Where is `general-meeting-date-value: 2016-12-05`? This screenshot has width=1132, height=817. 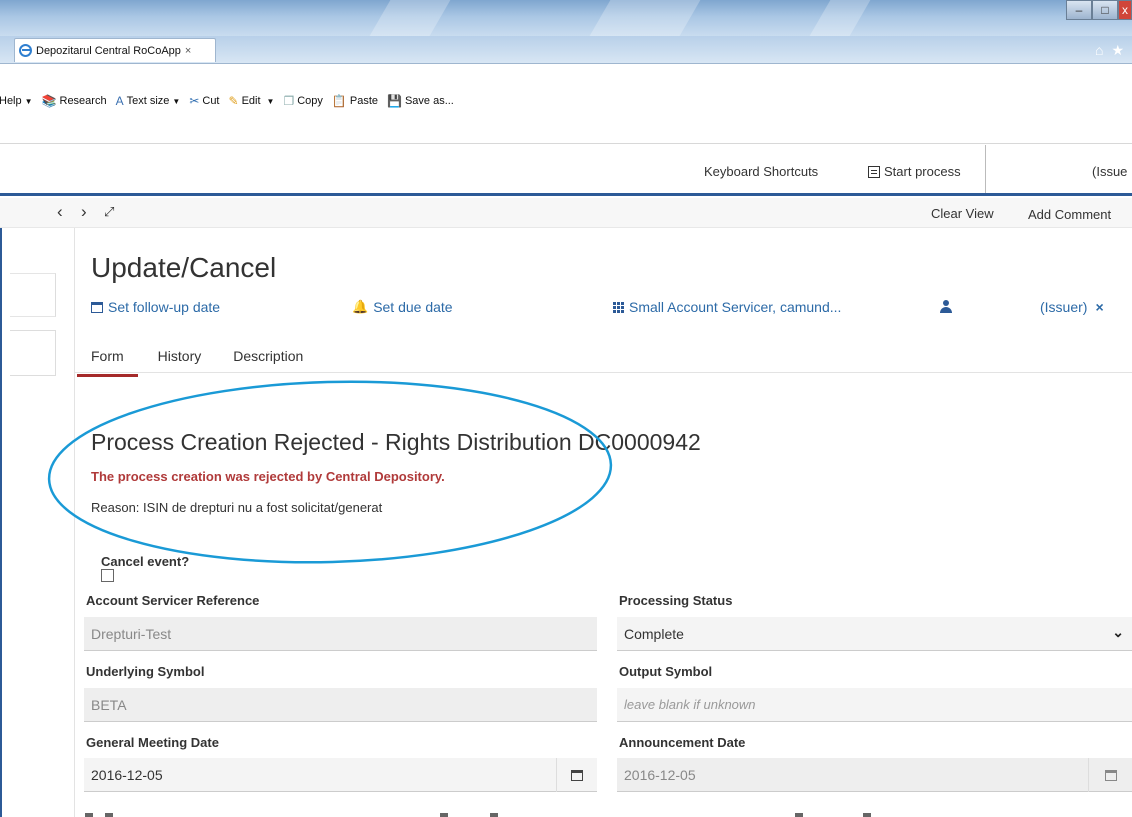
general-meeting-date-value: 2016-12-05 is located at coordinates (127, 775).